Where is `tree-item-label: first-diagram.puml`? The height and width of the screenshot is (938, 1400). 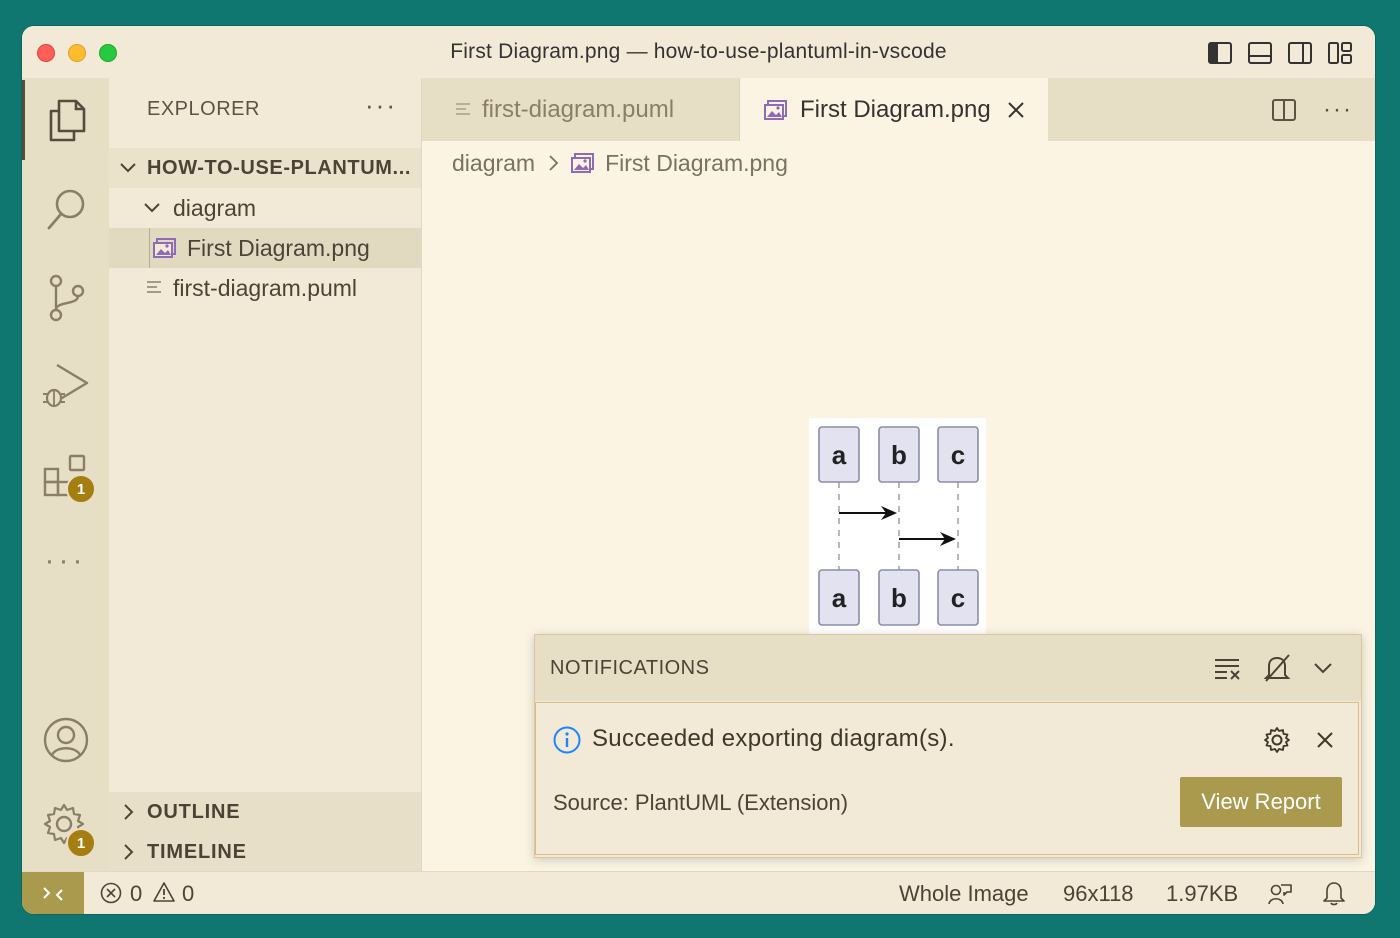
tree-item-label: first-diagram.puml is located at coordinates (265, 287).